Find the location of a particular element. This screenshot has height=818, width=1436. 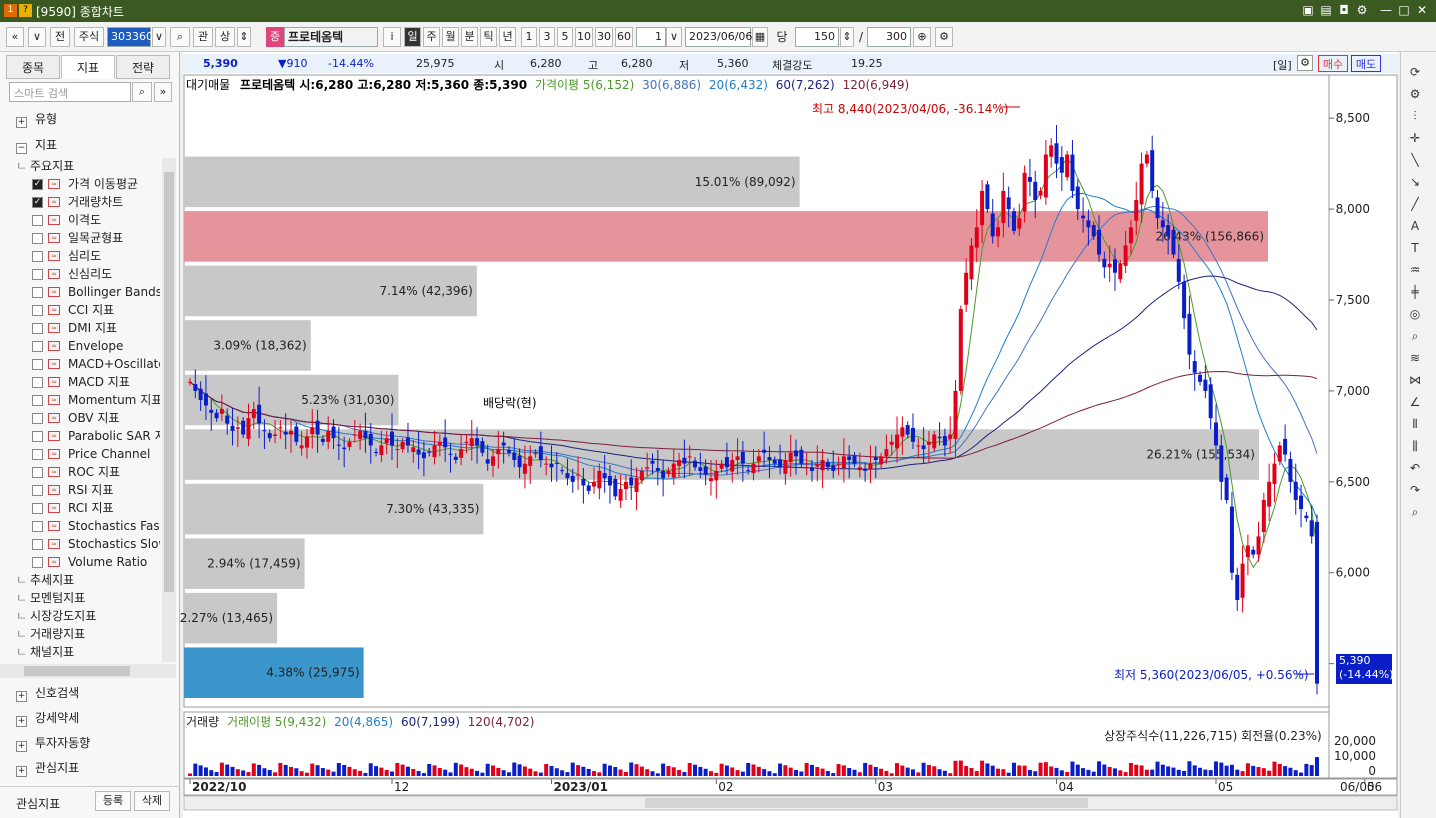

angle-icon: ∠ is located at coordinates (1415, 402).